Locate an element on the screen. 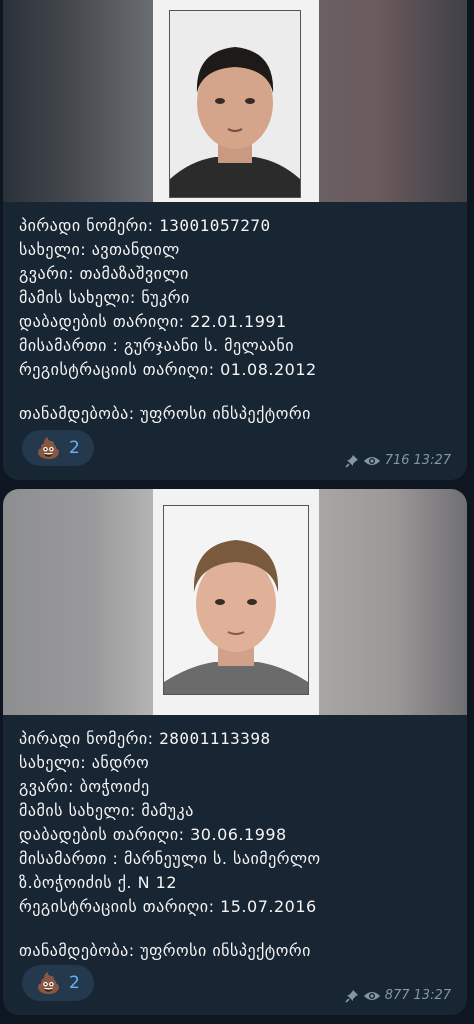  address-line: მისამართი : მარნეული ს. საიმერლო is located at coordinates (170, 858).